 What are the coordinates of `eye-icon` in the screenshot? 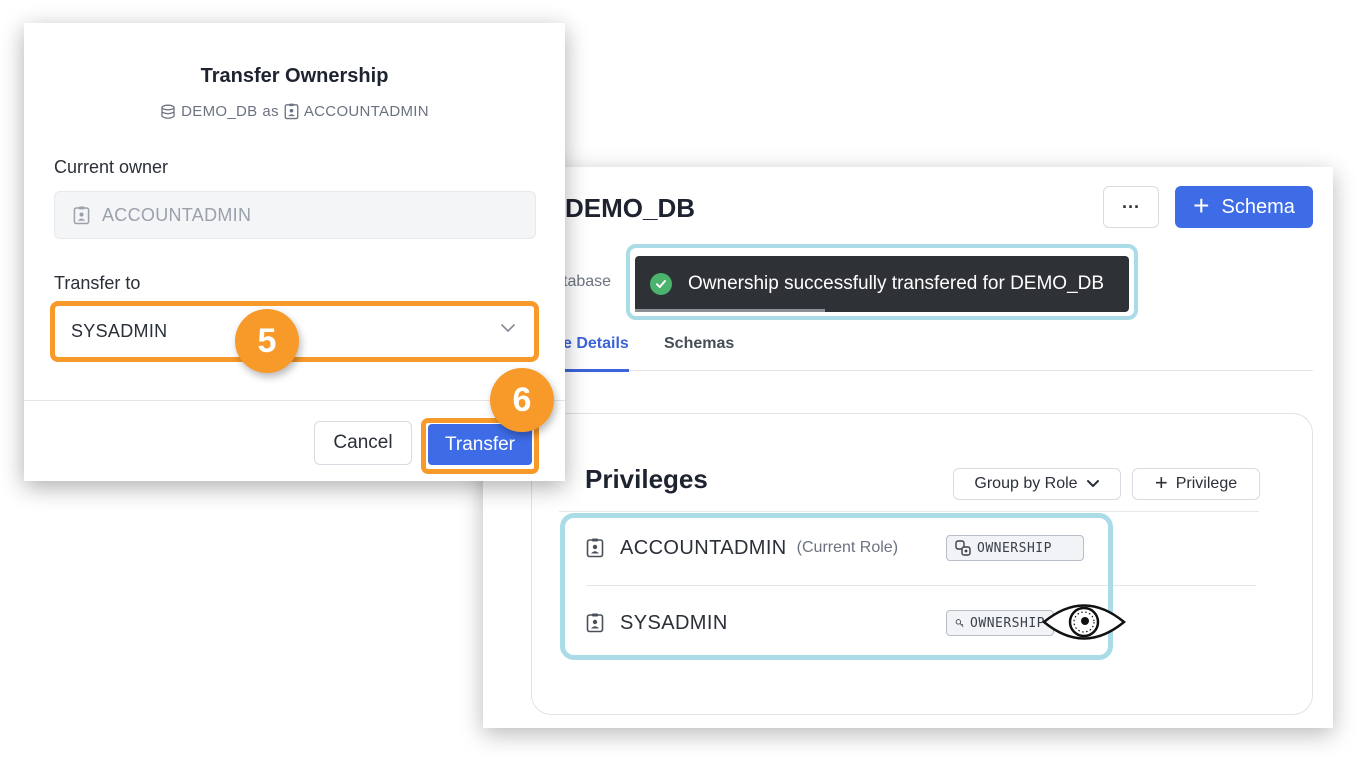 It's located at (1084, 622).